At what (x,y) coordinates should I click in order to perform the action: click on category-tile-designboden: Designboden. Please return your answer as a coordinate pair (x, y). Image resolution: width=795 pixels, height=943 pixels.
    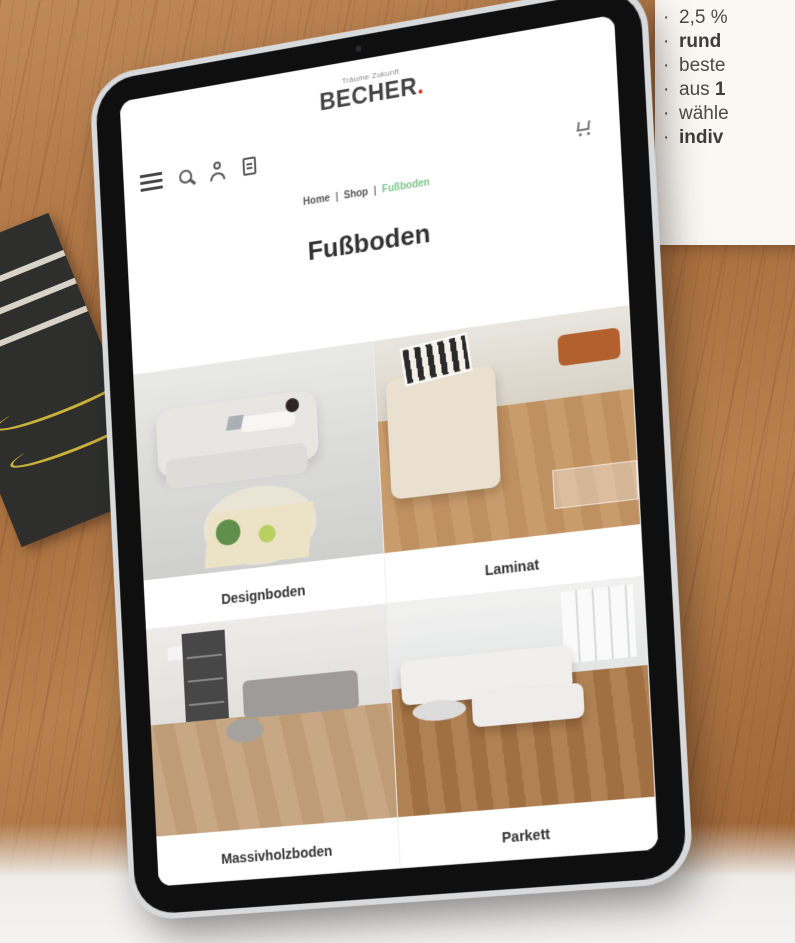
    Looking at the image, I should click on (260, 485).